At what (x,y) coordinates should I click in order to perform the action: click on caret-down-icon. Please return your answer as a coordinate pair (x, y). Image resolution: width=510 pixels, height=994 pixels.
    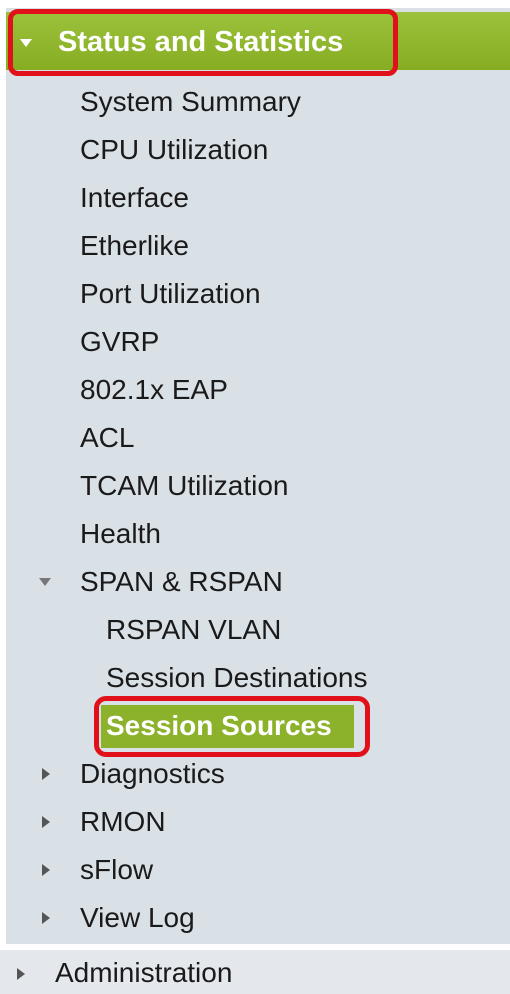
    Looking at the image, I should click on (45, 582).